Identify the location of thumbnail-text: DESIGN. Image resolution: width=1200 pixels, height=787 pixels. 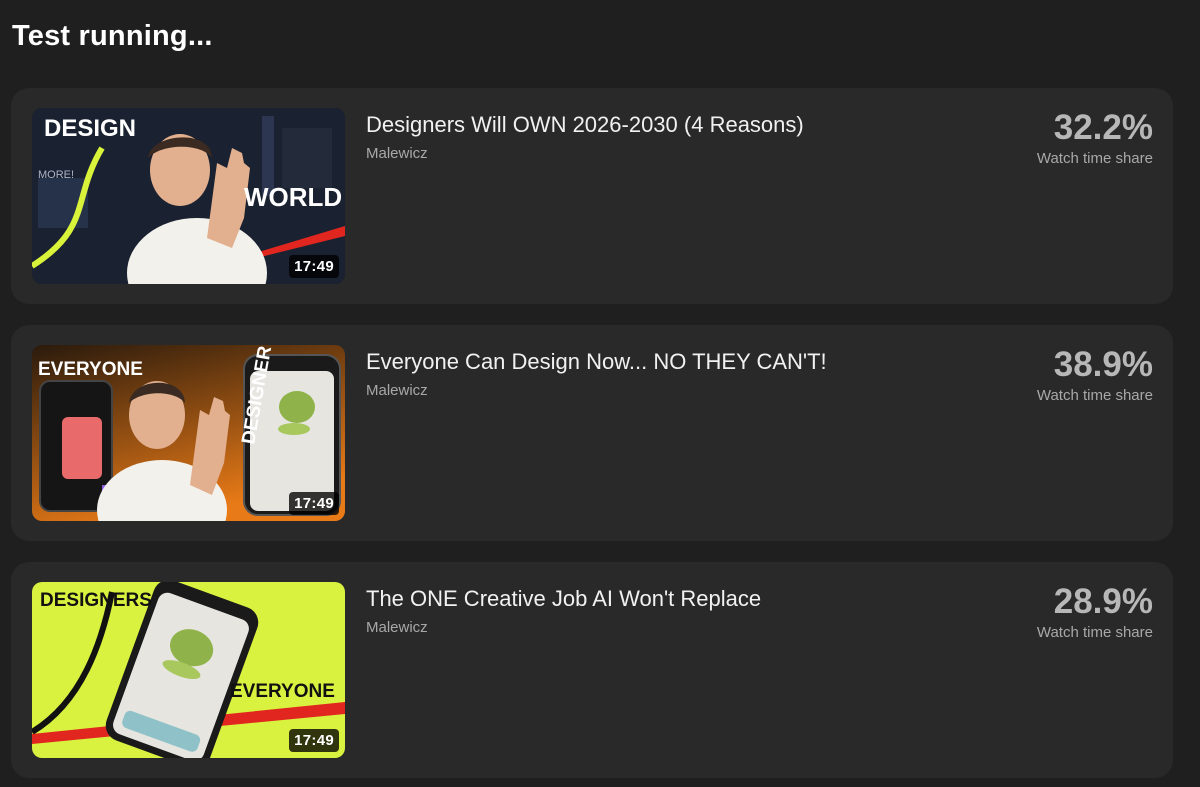
(90, 128).